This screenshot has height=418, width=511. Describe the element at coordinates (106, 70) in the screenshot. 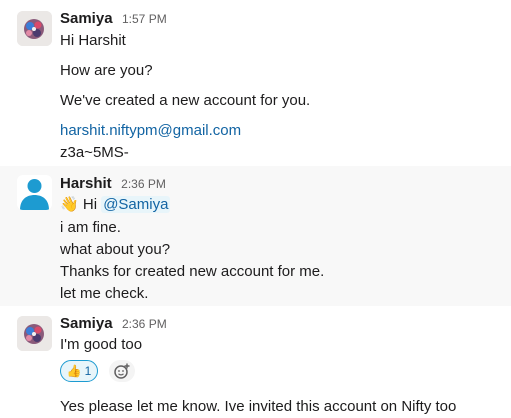

I see `message-text: How are you?` at that location.